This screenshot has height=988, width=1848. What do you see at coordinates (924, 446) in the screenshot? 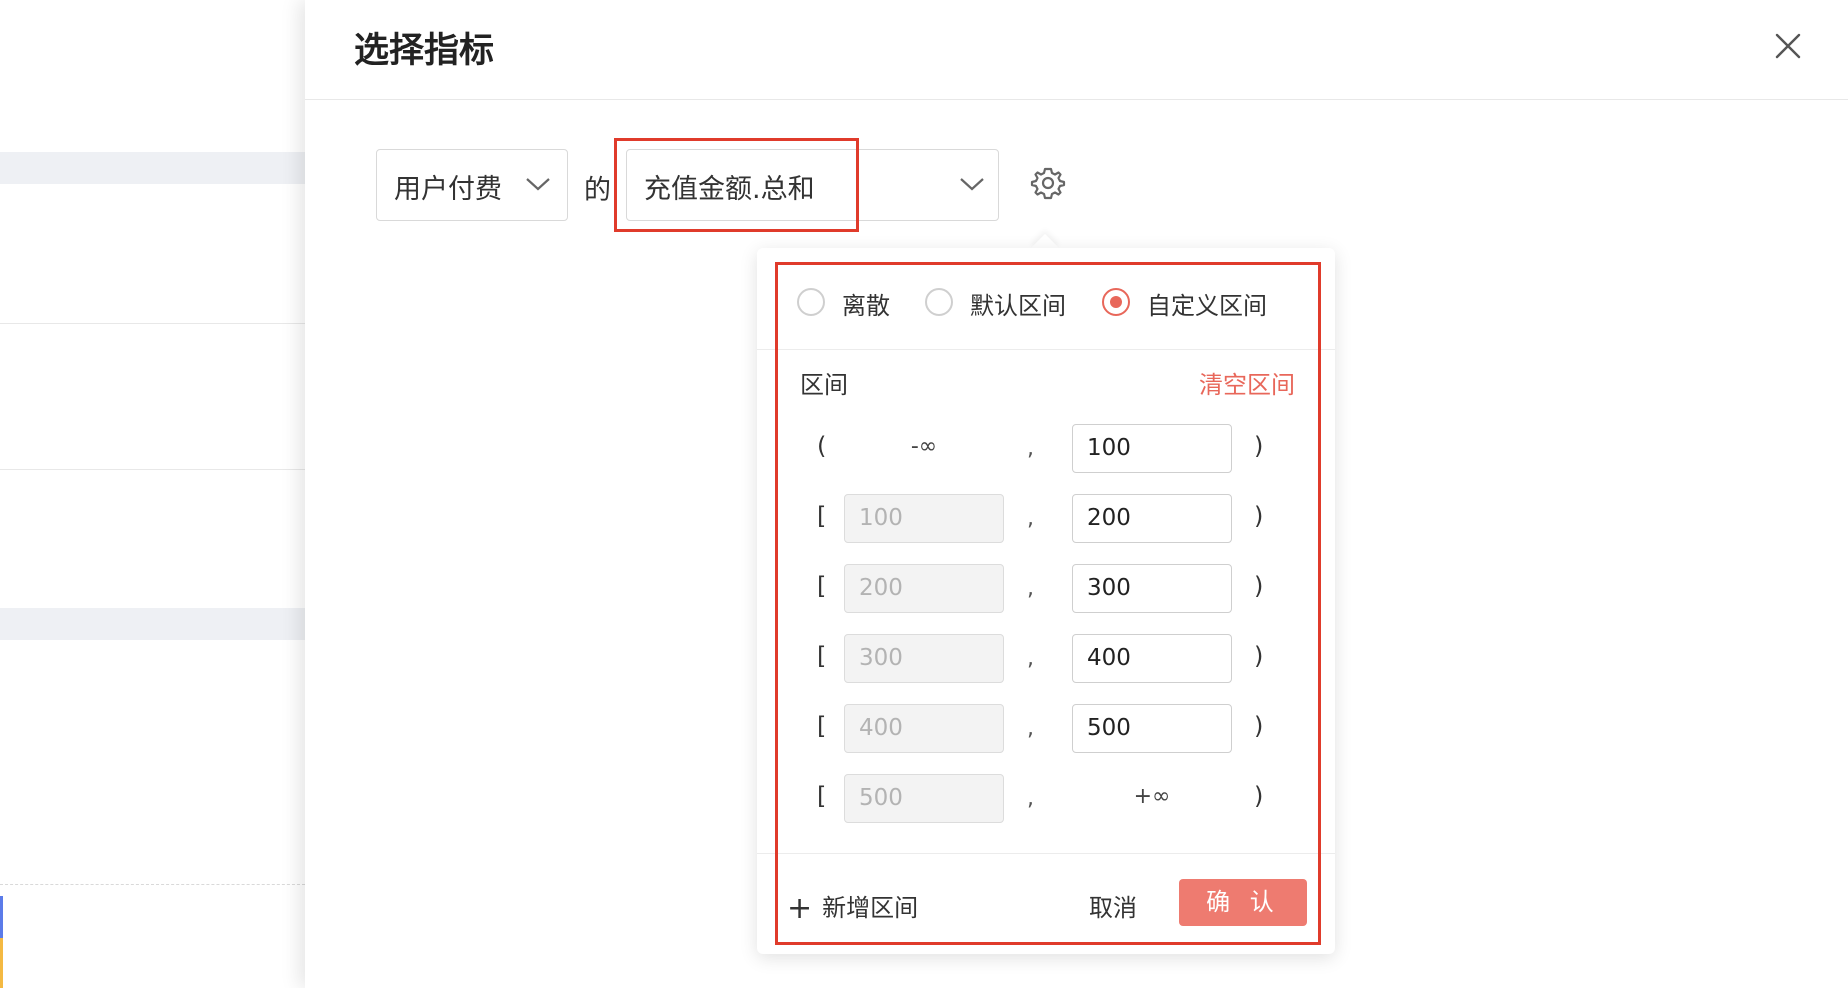
I see `interval-start-infinity: -∞` at bounding box center [924, 446].